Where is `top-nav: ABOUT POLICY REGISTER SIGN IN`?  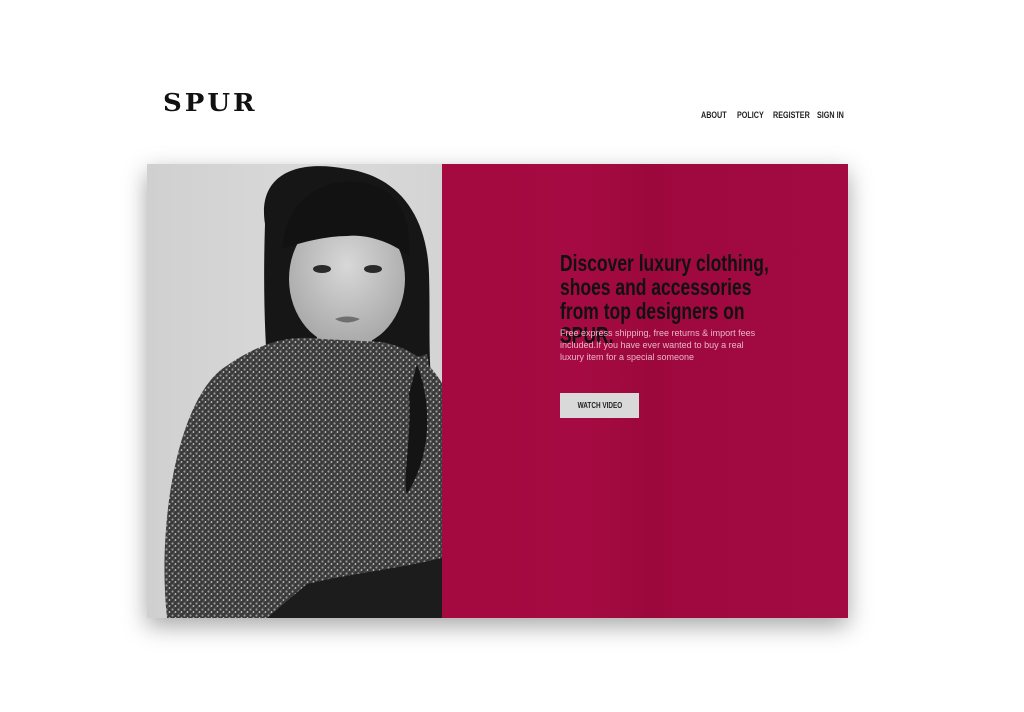 top-nav: ABOUT POLICY REGISTER SIGN IN is located at coordinates (774, 115).